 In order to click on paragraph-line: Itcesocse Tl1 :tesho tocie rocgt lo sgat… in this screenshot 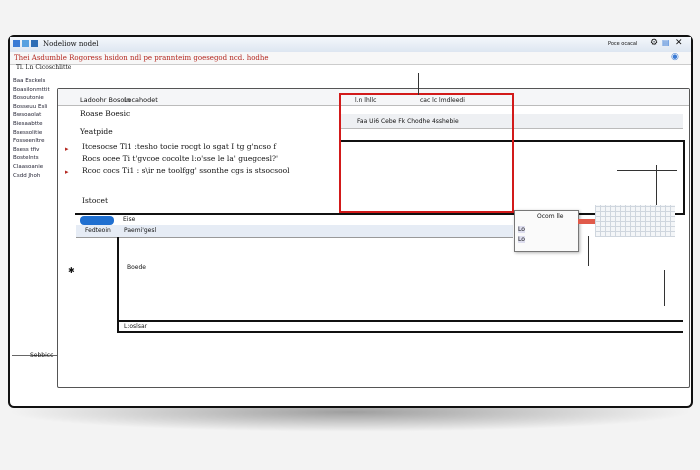, I will do `click(179, 146)`.